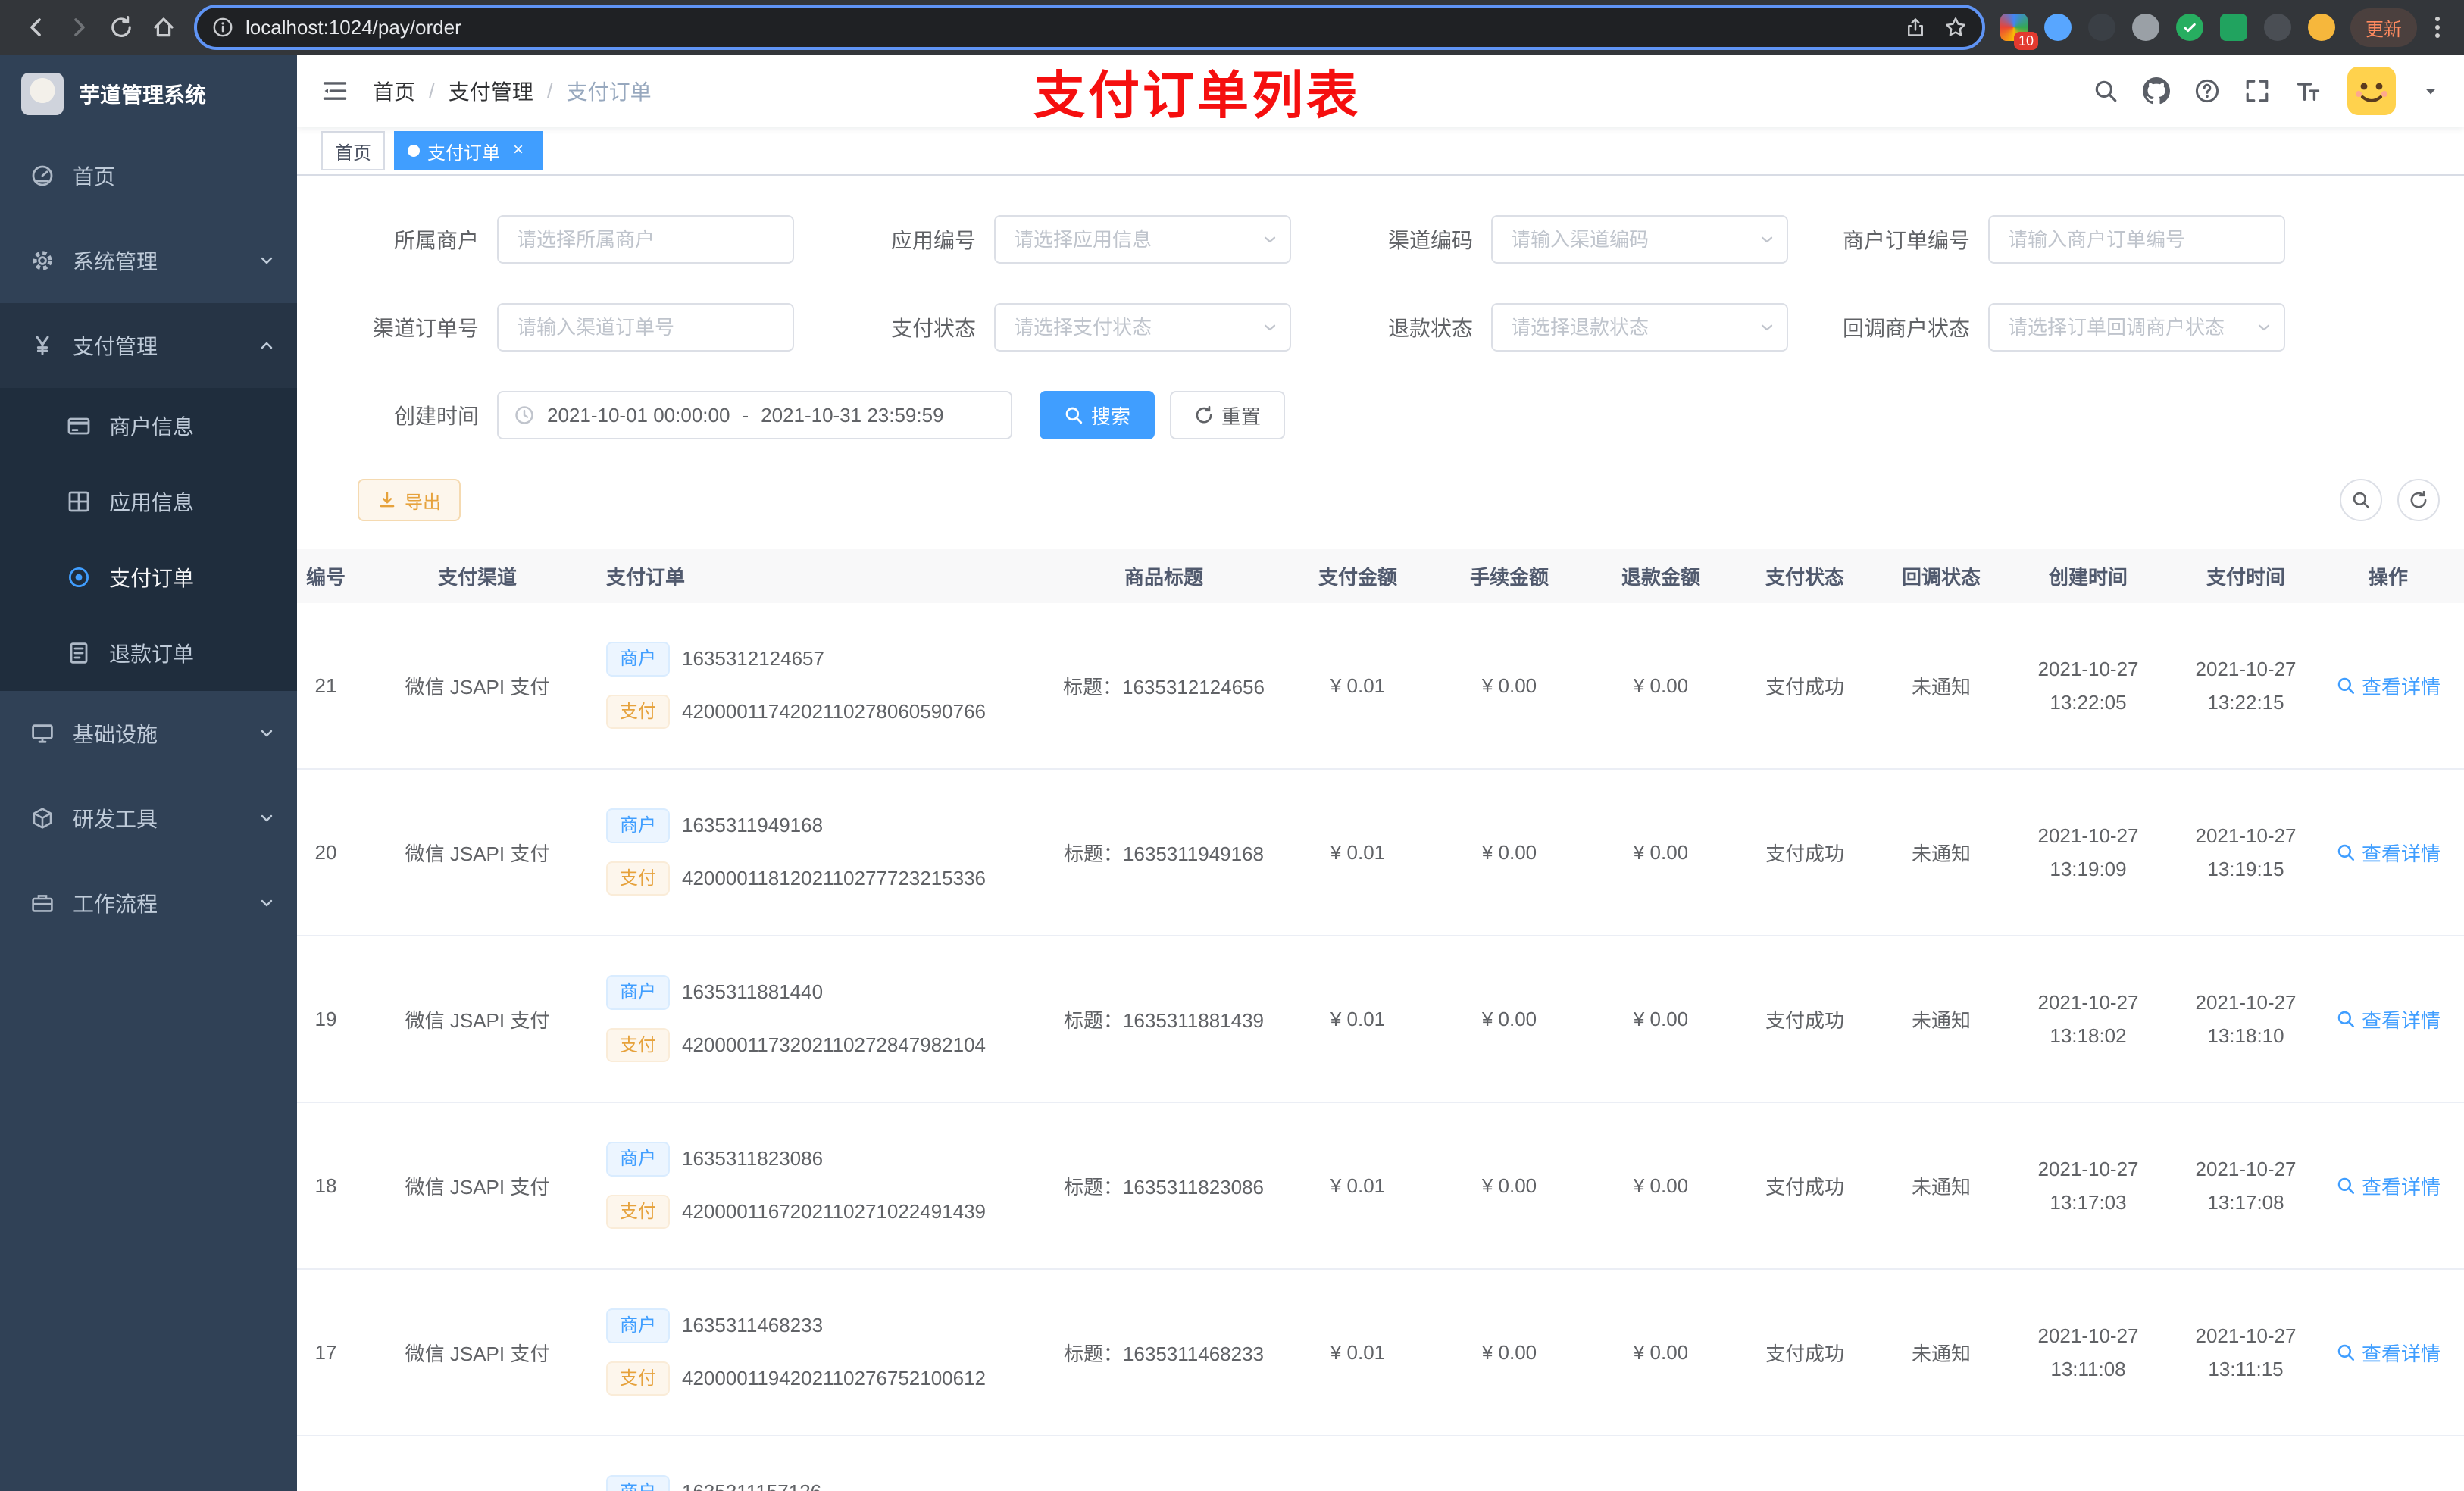  I want to click on col-refund-amount: 退款金额, so click(1660, 577).